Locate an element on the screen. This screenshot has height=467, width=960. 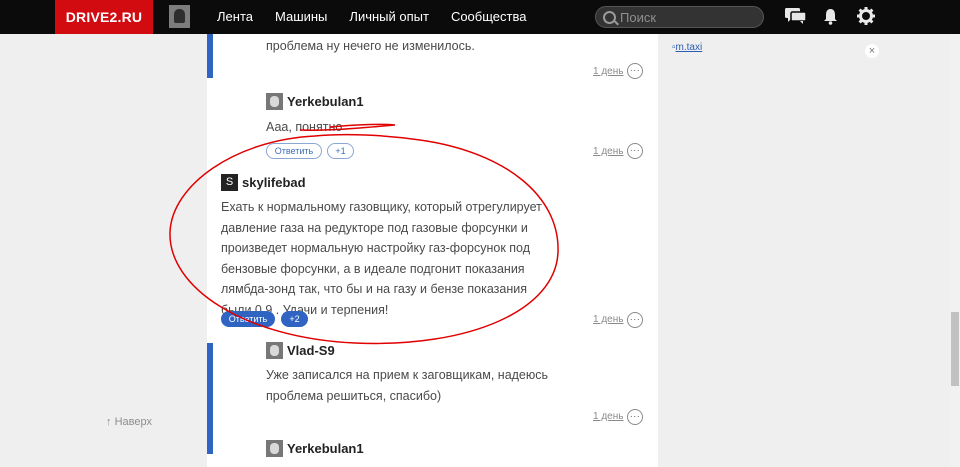
arrow-up-icon: ↑ is located at coordinates (109, 422).